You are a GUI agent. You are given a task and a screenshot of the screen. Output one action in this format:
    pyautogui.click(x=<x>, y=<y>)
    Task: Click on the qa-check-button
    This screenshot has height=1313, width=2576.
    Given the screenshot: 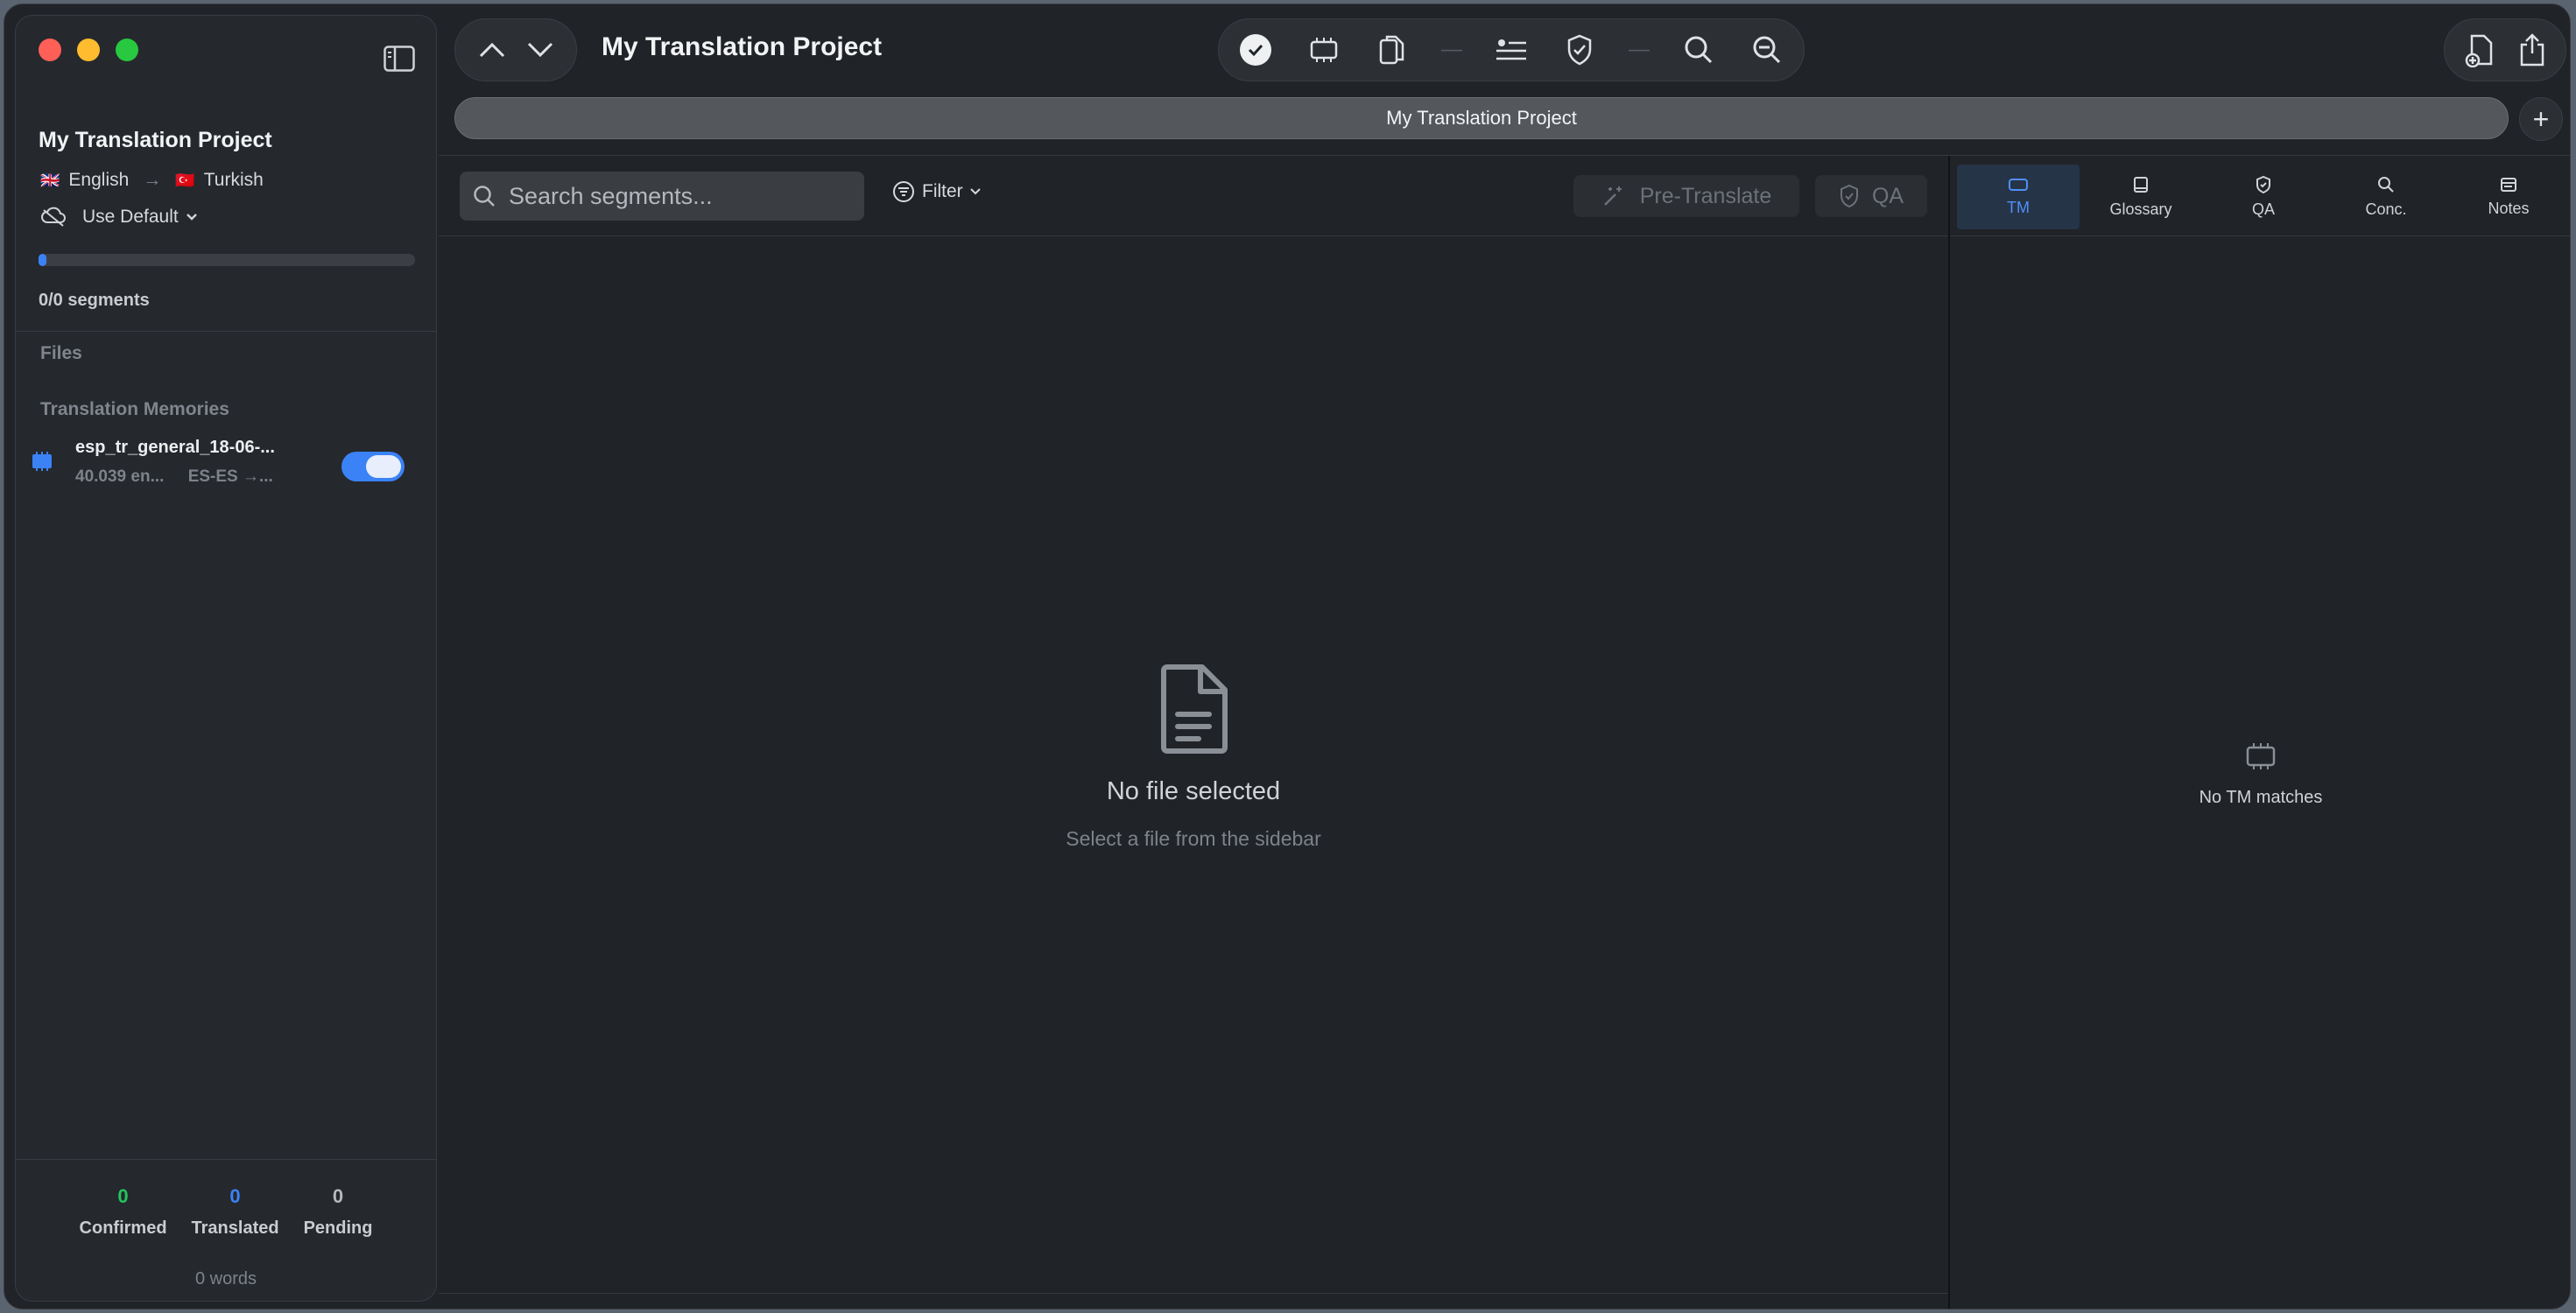 What is the action you would take?
    pyautogui.click(x=1579, y=50)
    